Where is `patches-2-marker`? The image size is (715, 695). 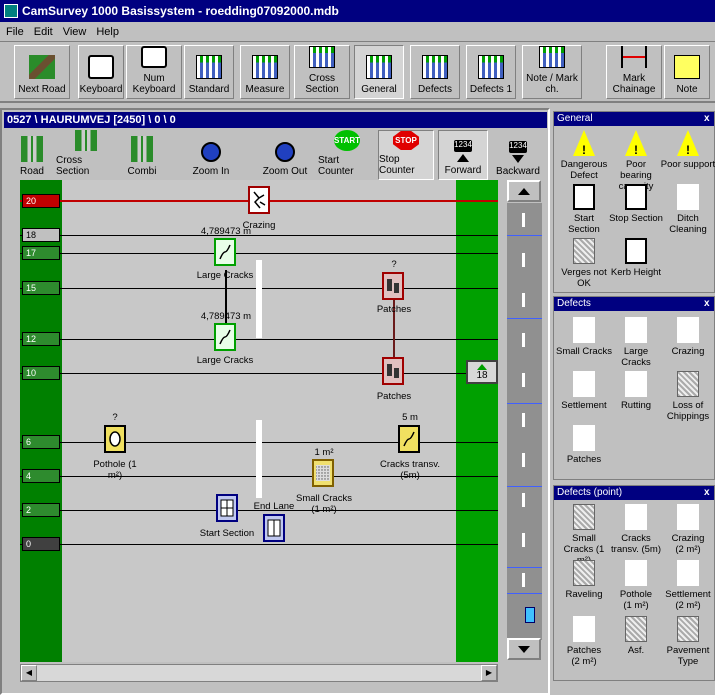 patches-2-marker is located at coordinates (393, 371).